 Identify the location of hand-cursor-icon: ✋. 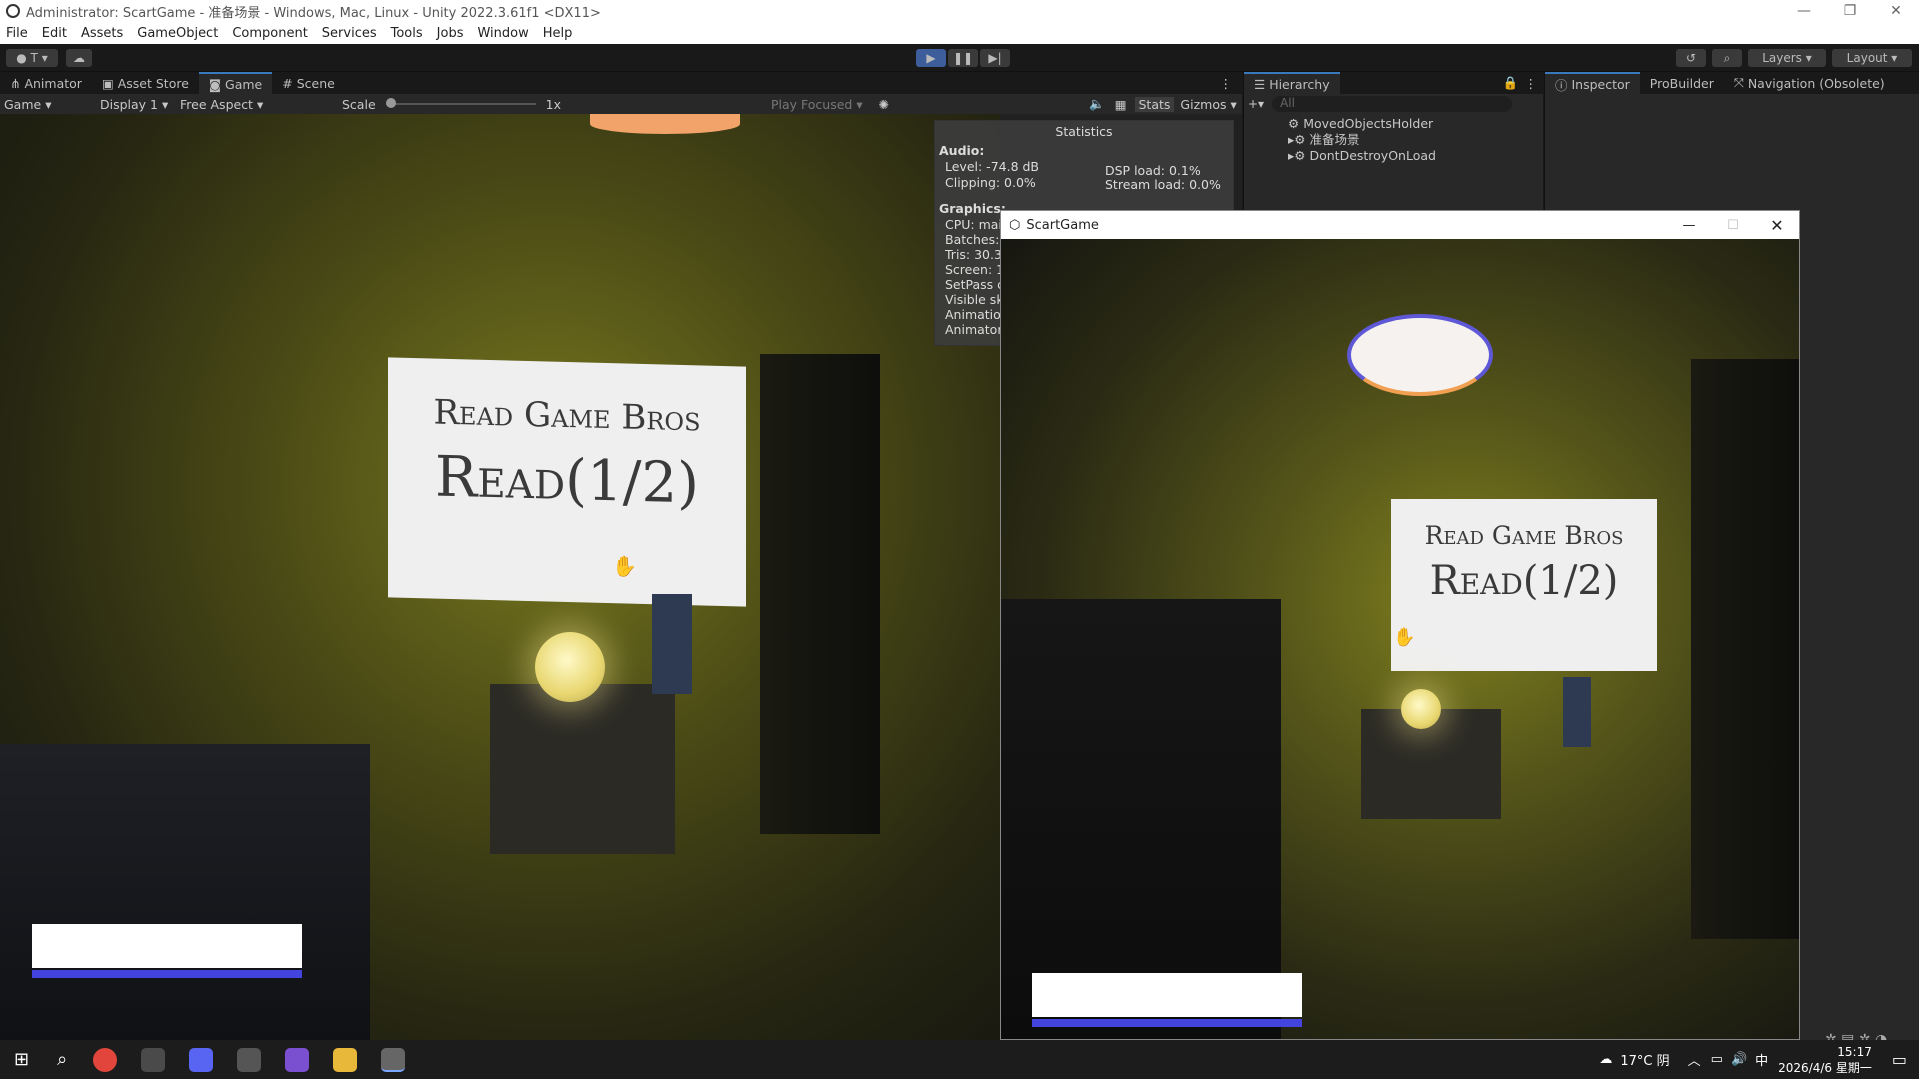
(1404, 637).